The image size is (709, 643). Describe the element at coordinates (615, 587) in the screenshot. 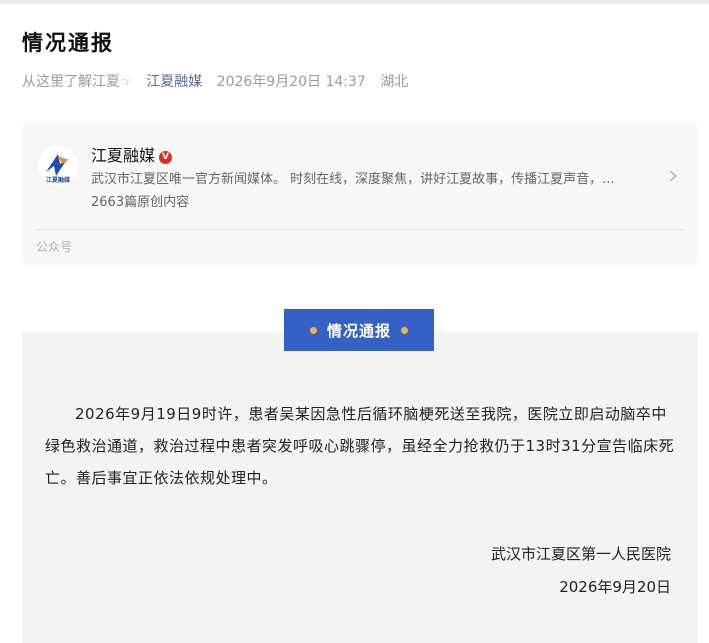

I see `signature-date: 2026年9月20日` at that location.